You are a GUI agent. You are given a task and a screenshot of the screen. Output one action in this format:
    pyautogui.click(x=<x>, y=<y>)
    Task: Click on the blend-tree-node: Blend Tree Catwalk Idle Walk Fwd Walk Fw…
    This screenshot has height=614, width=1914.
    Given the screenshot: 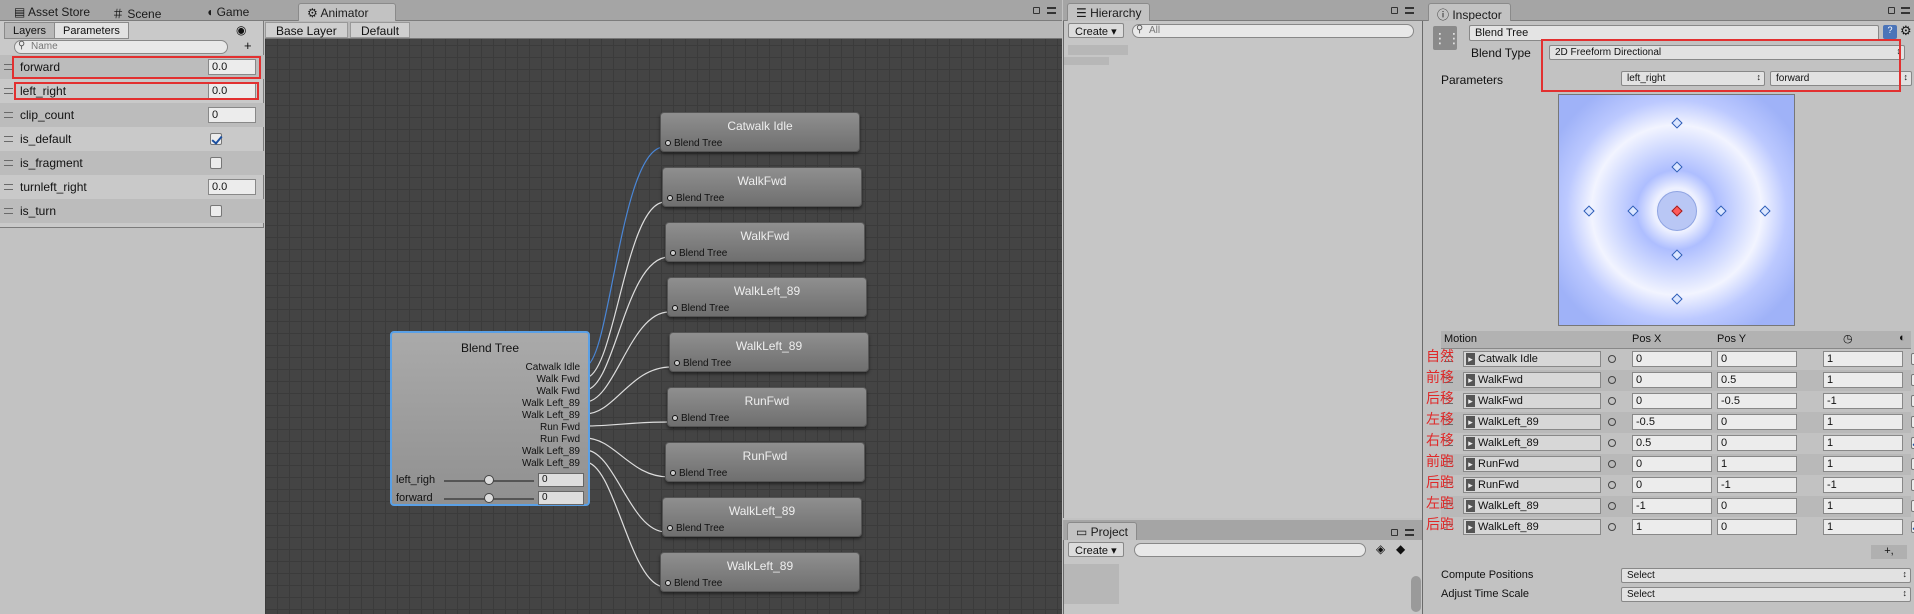 What is the action you would take?
    pyautogui.click(x=490, y=418)
    